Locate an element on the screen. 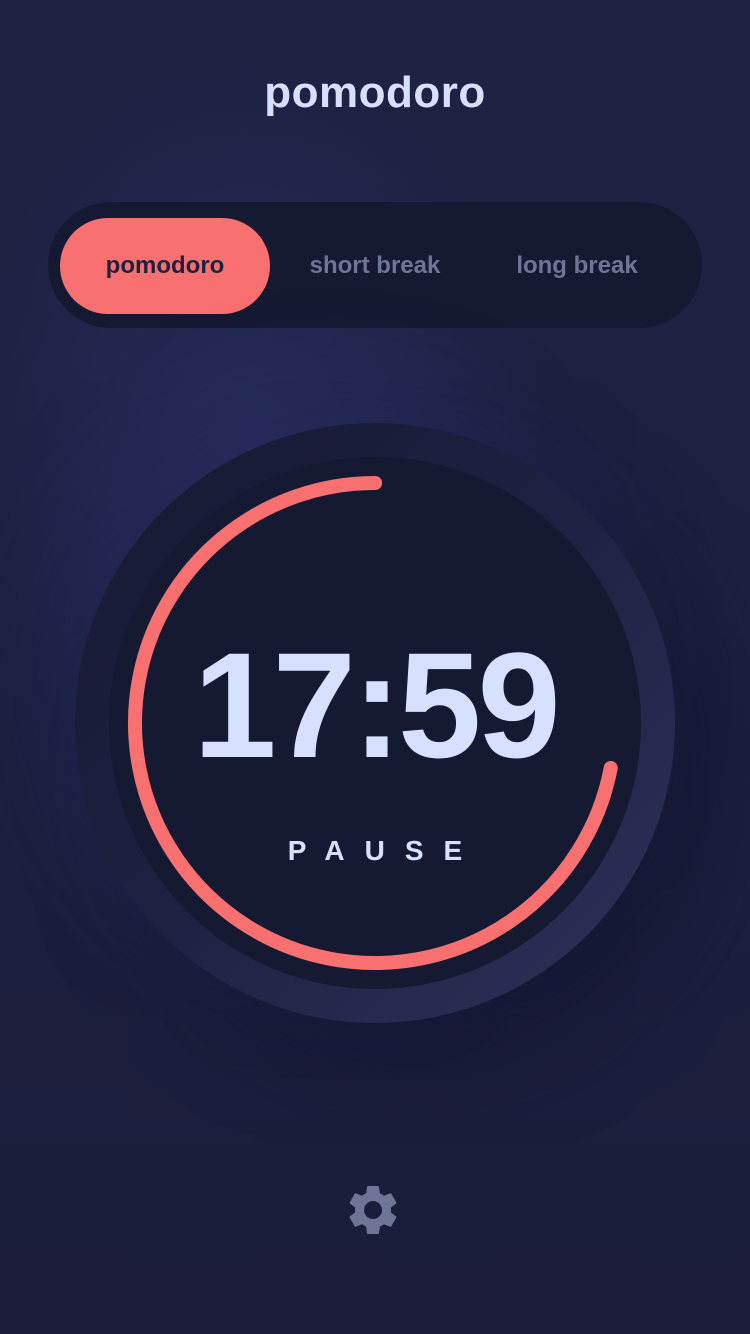 Image resolution: width=750 pixels, height=1334 pixels. tab-pomodoro: pomodoro is located at coordinates (165, 266).